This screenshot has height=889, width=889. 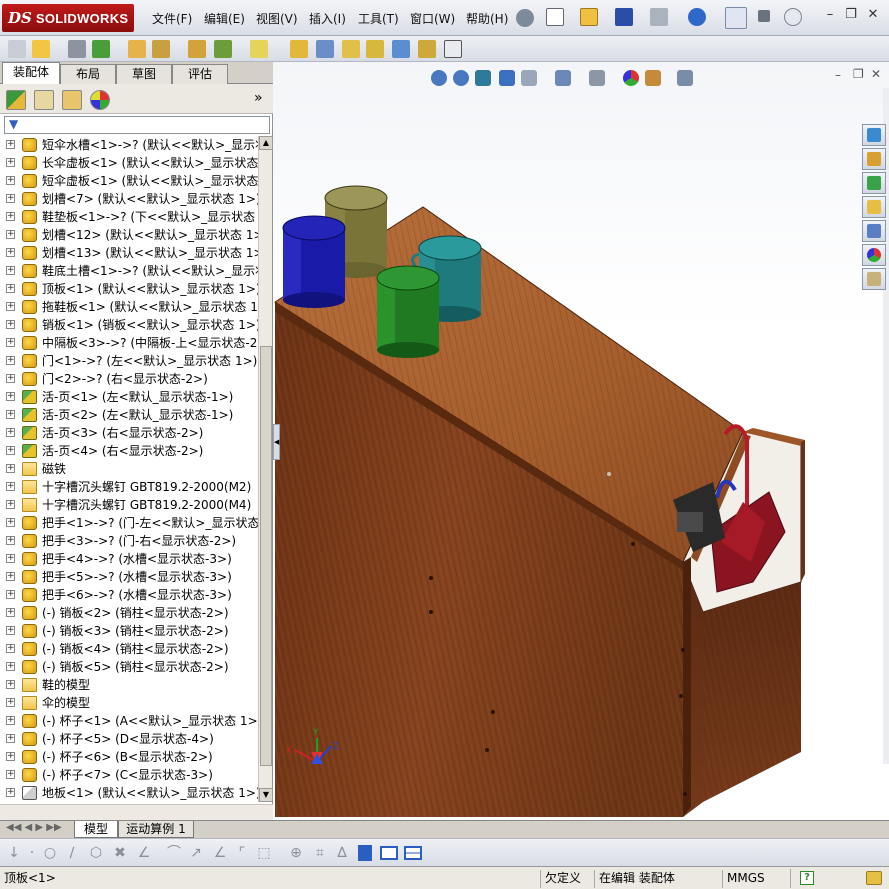 What do you see at coordinates (174, 853) in the screenshot?
I see `offset-icon: ⌒` at bounding box center [174, 853].